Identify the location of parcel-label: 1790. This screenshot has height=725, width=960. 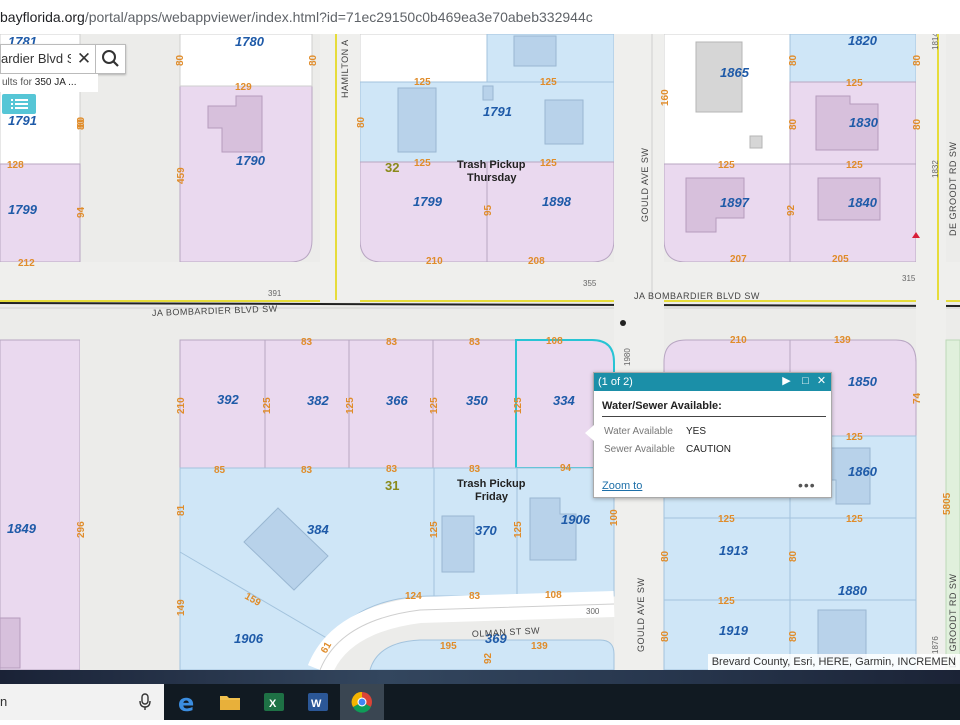
(251, 160).